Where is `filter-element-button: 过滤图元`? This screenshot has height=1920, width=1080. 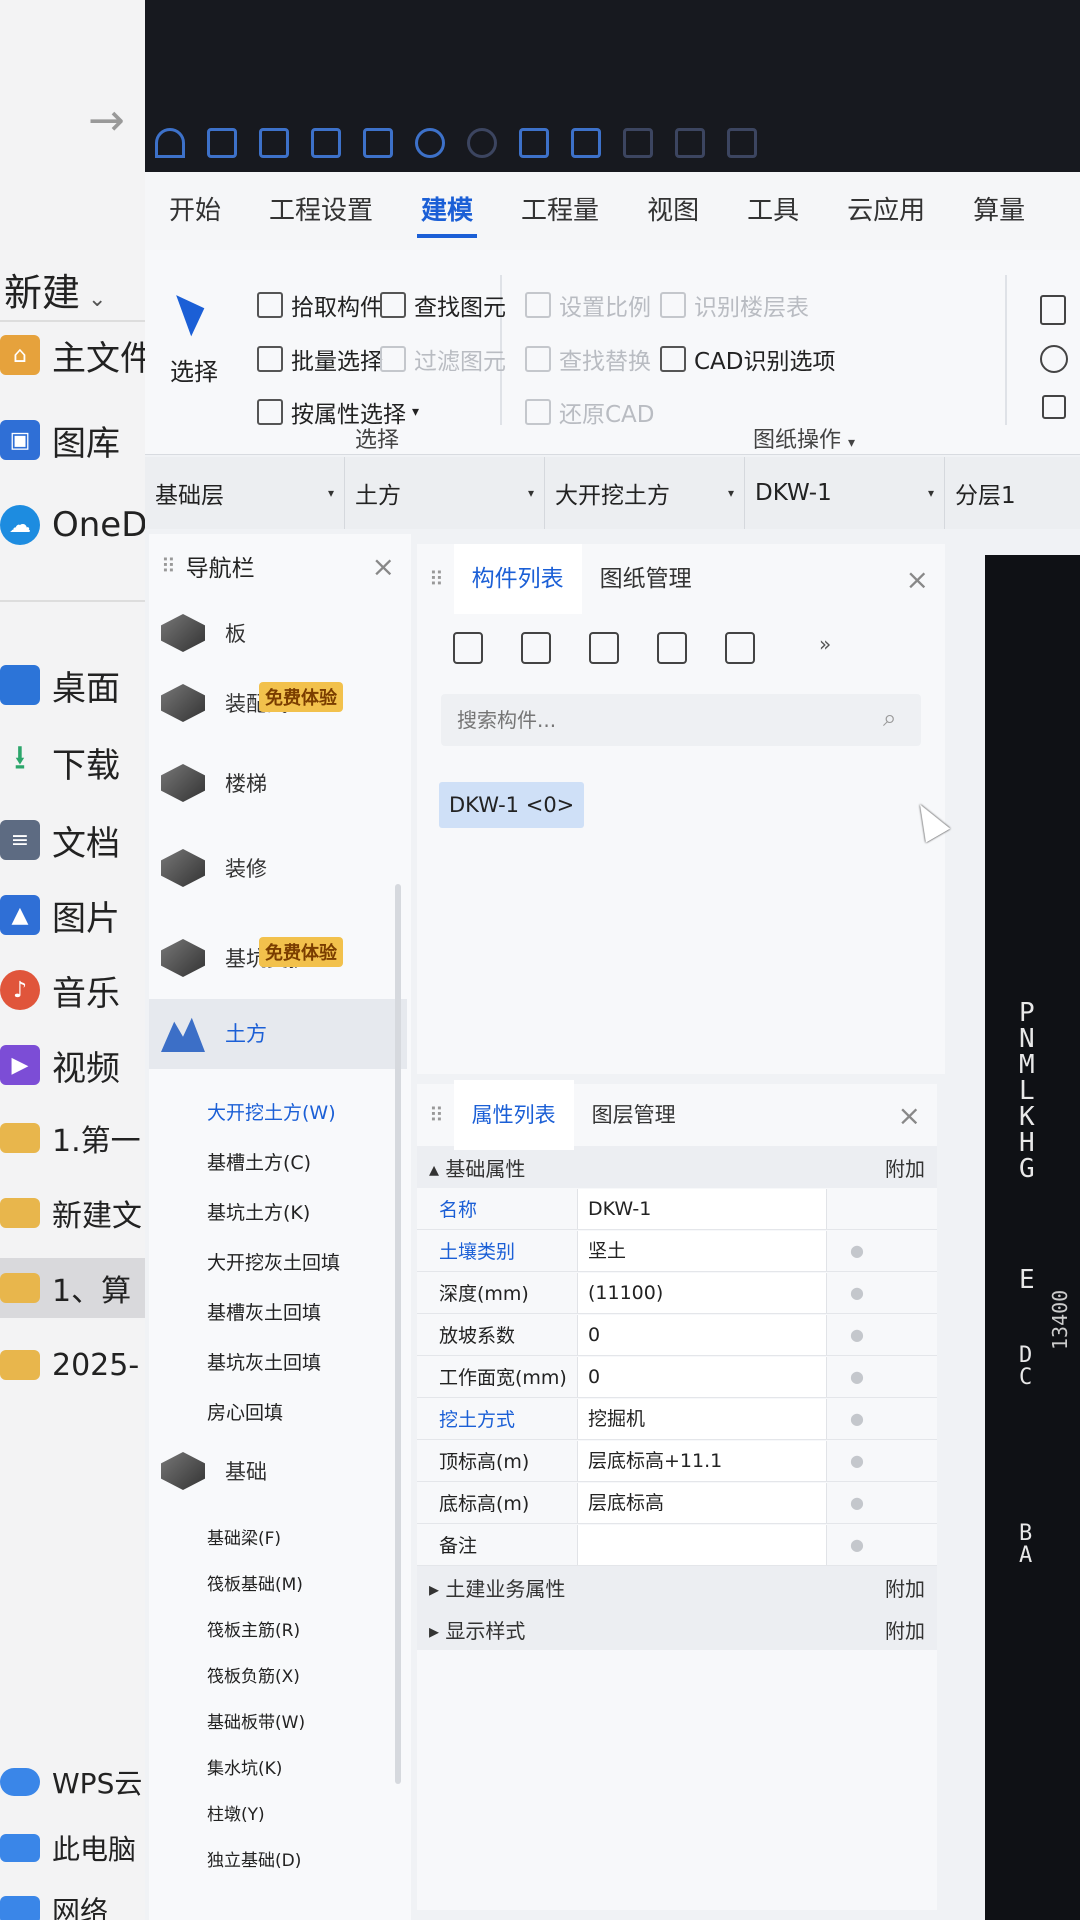
filter-element-button: 过滤图元 is located at coordinates (443, 359).